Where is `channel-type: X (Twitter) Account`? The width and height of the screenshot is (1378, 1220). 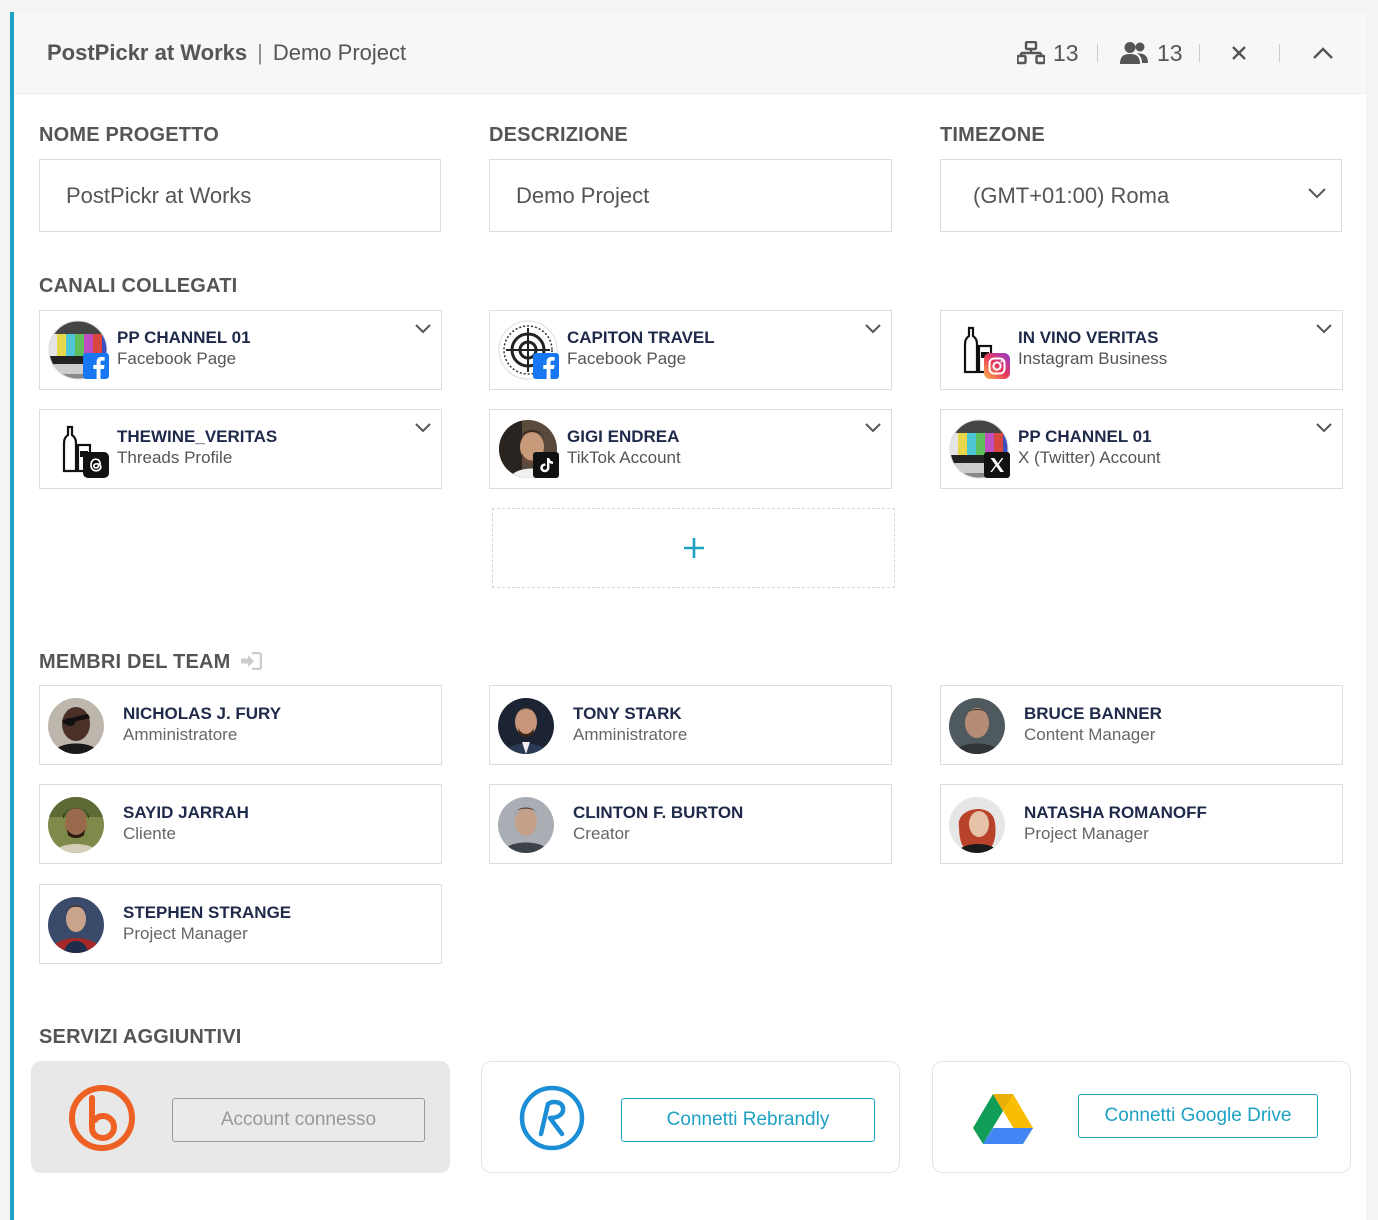
channel-type: X (Twitter) Account is located at coordinates (1089, 457).